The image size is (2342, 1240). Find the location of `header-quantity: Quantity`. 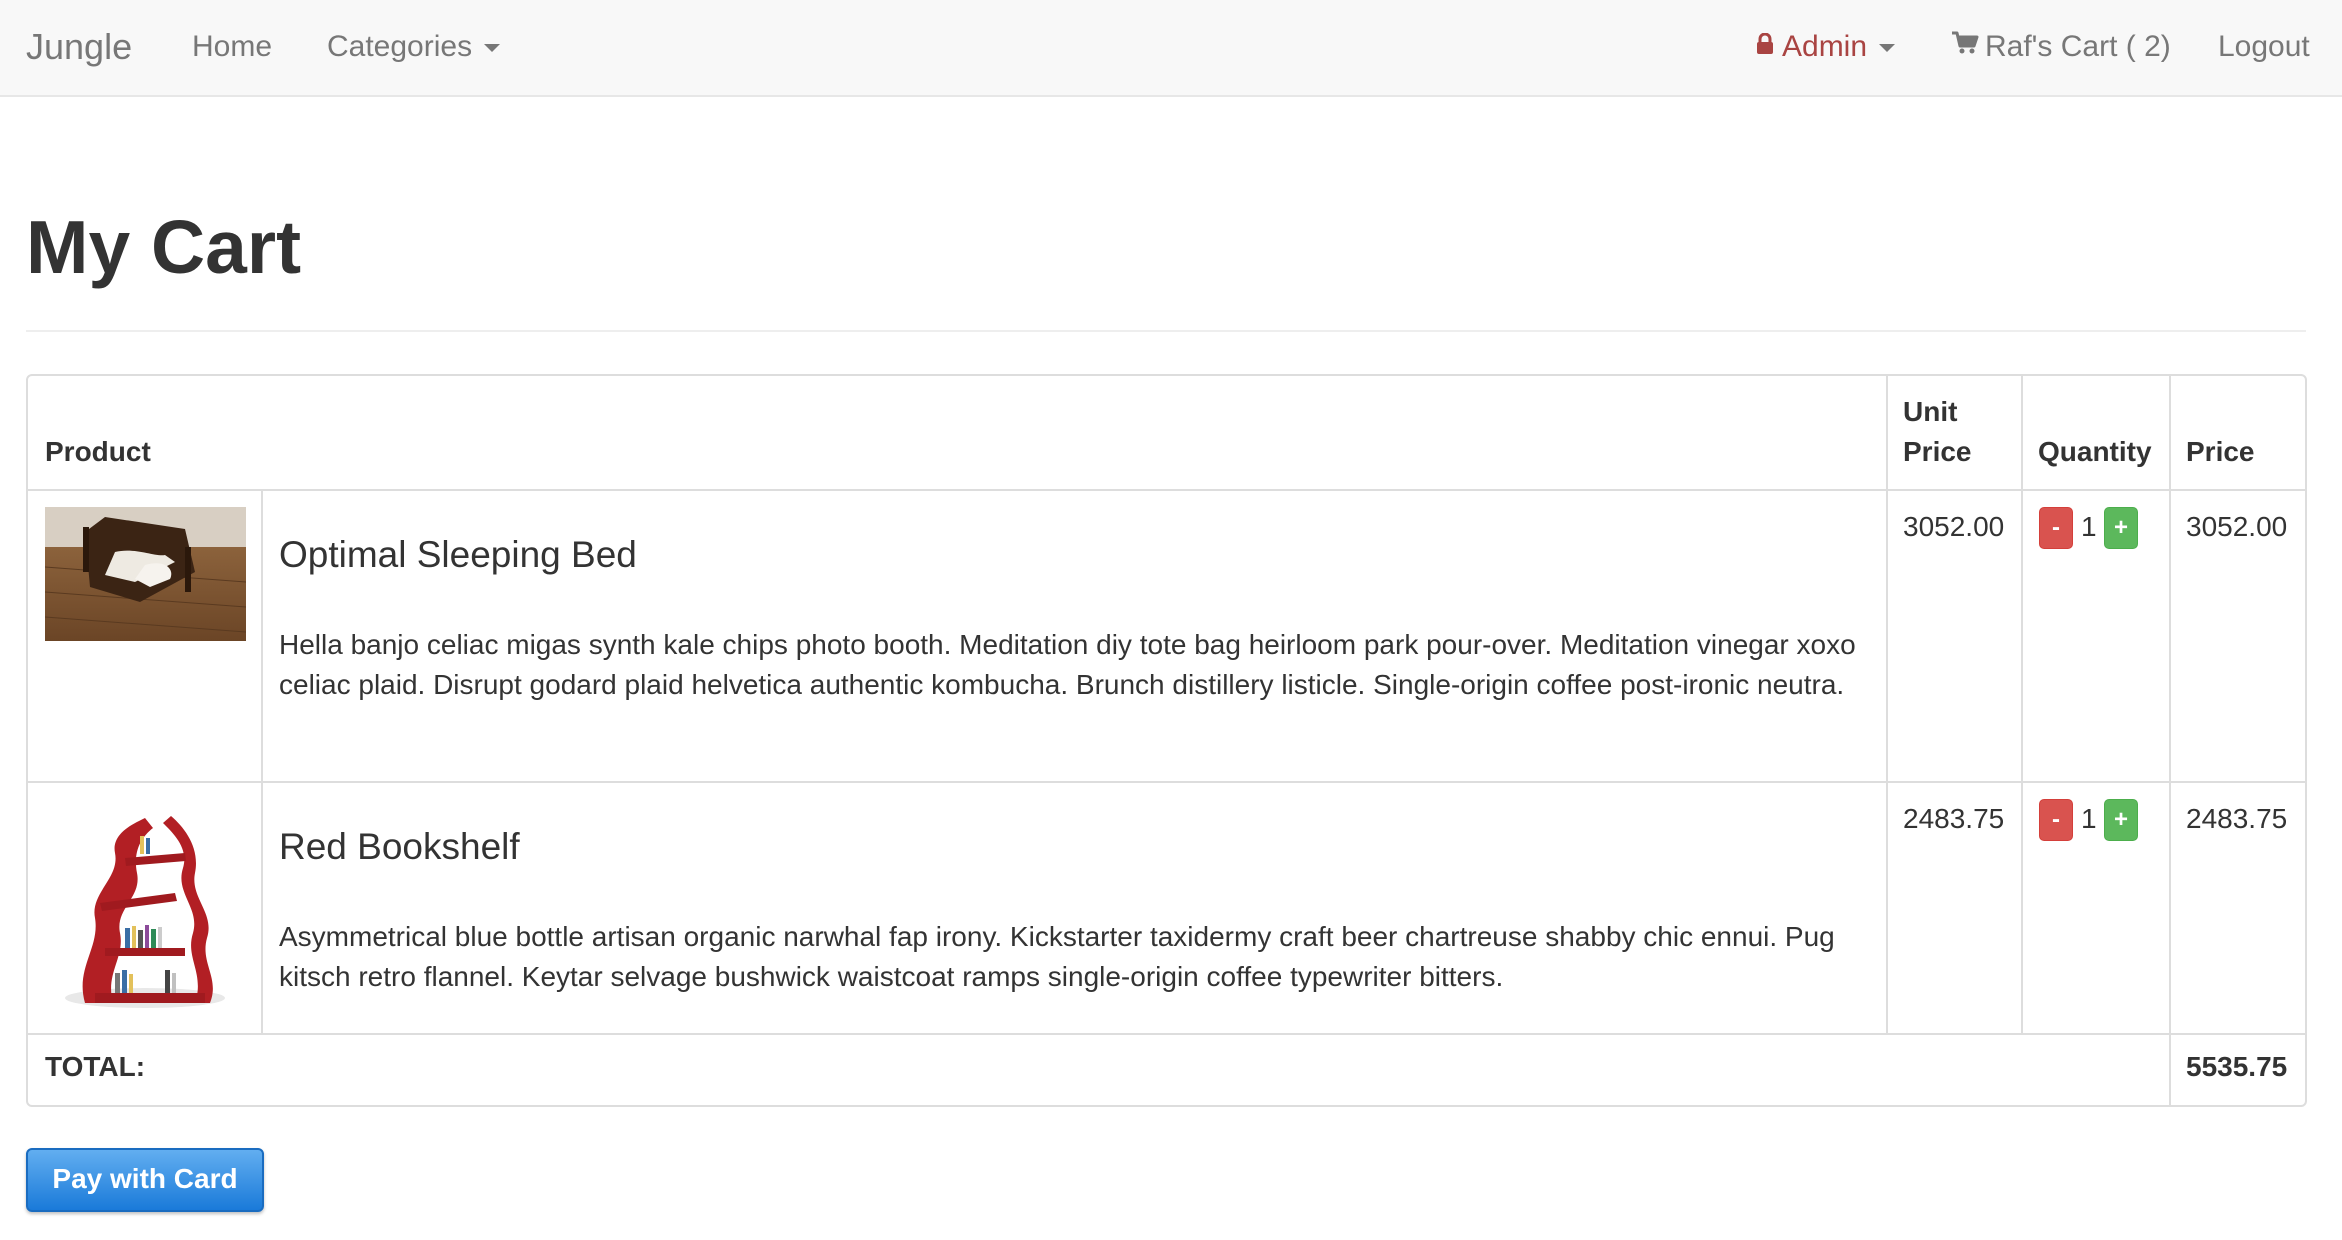

header-quantity: Quantity is located at coordinates (2095, 451).